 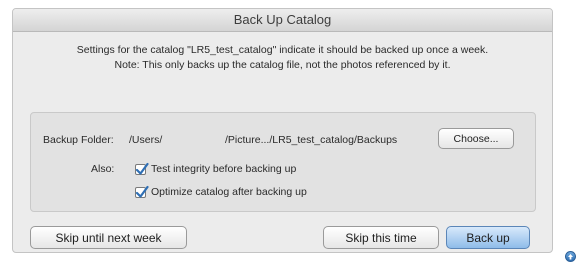 I want to click on test-integrity-checkbox-row: Test integrity before backing up, so click(x=216, y=168).